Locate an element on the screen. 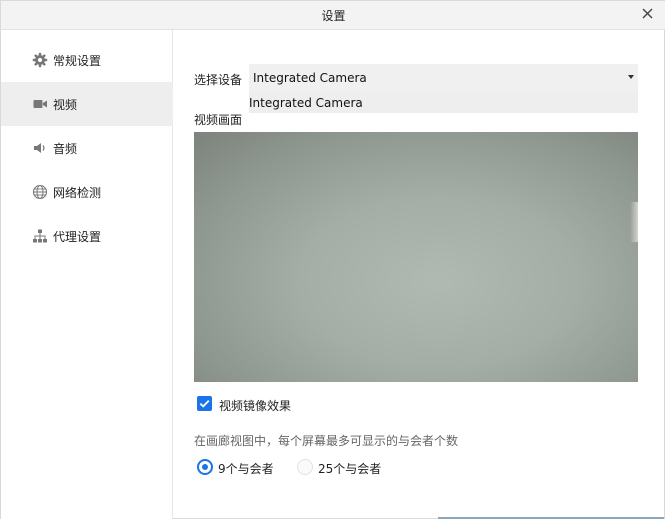  gear-icon is located at coordinates (40, 60).